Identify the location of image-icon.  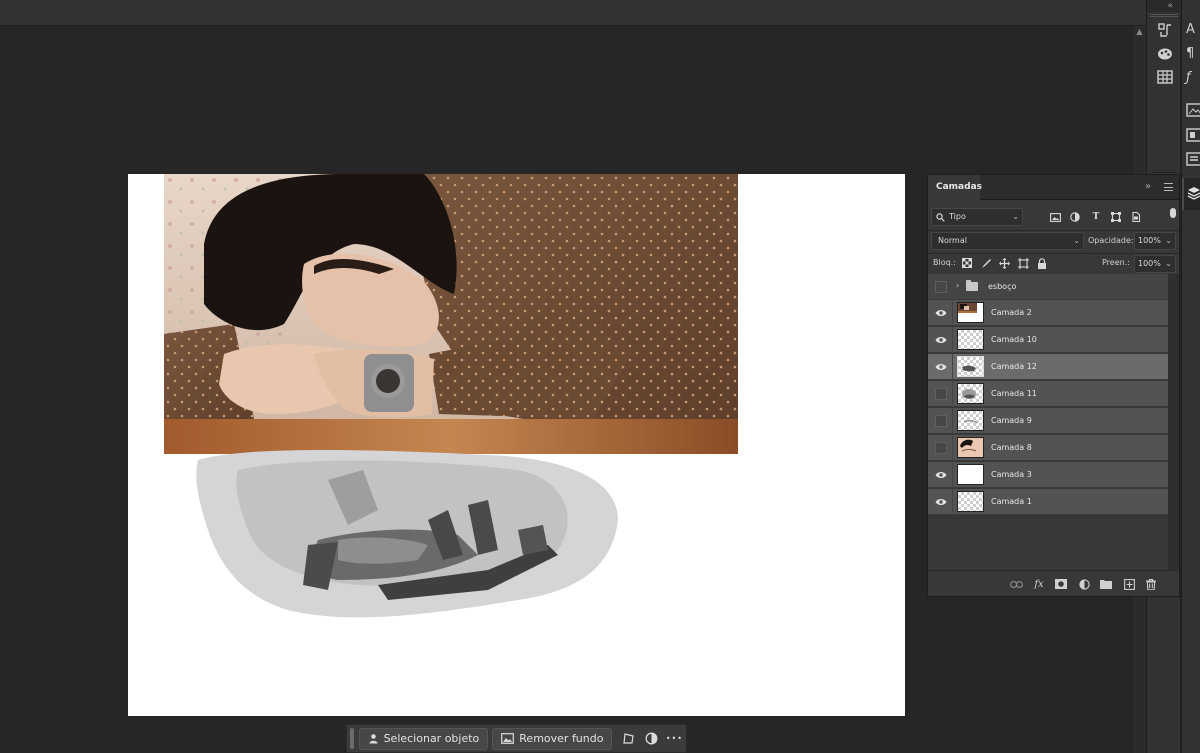
(1193, 111).